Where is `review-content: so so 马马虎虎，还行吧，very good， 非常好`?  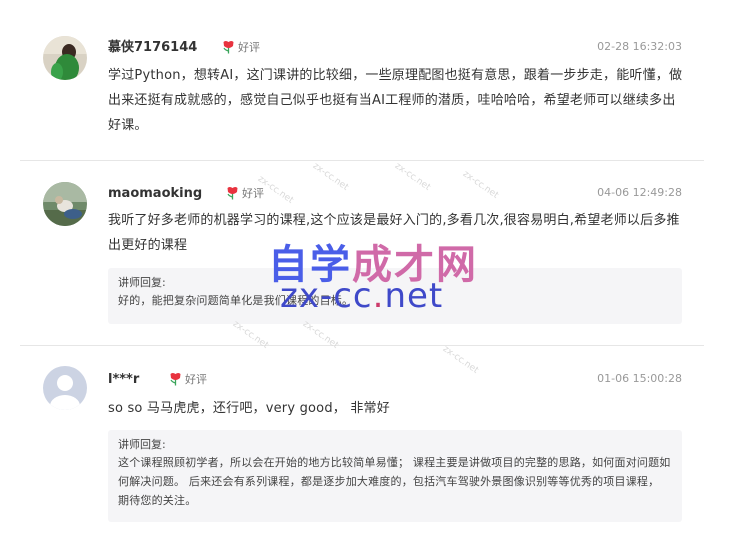 review-content: so so 马马虎虎，还行吧，very good， 非常好 is located at coordinates (249, 408).